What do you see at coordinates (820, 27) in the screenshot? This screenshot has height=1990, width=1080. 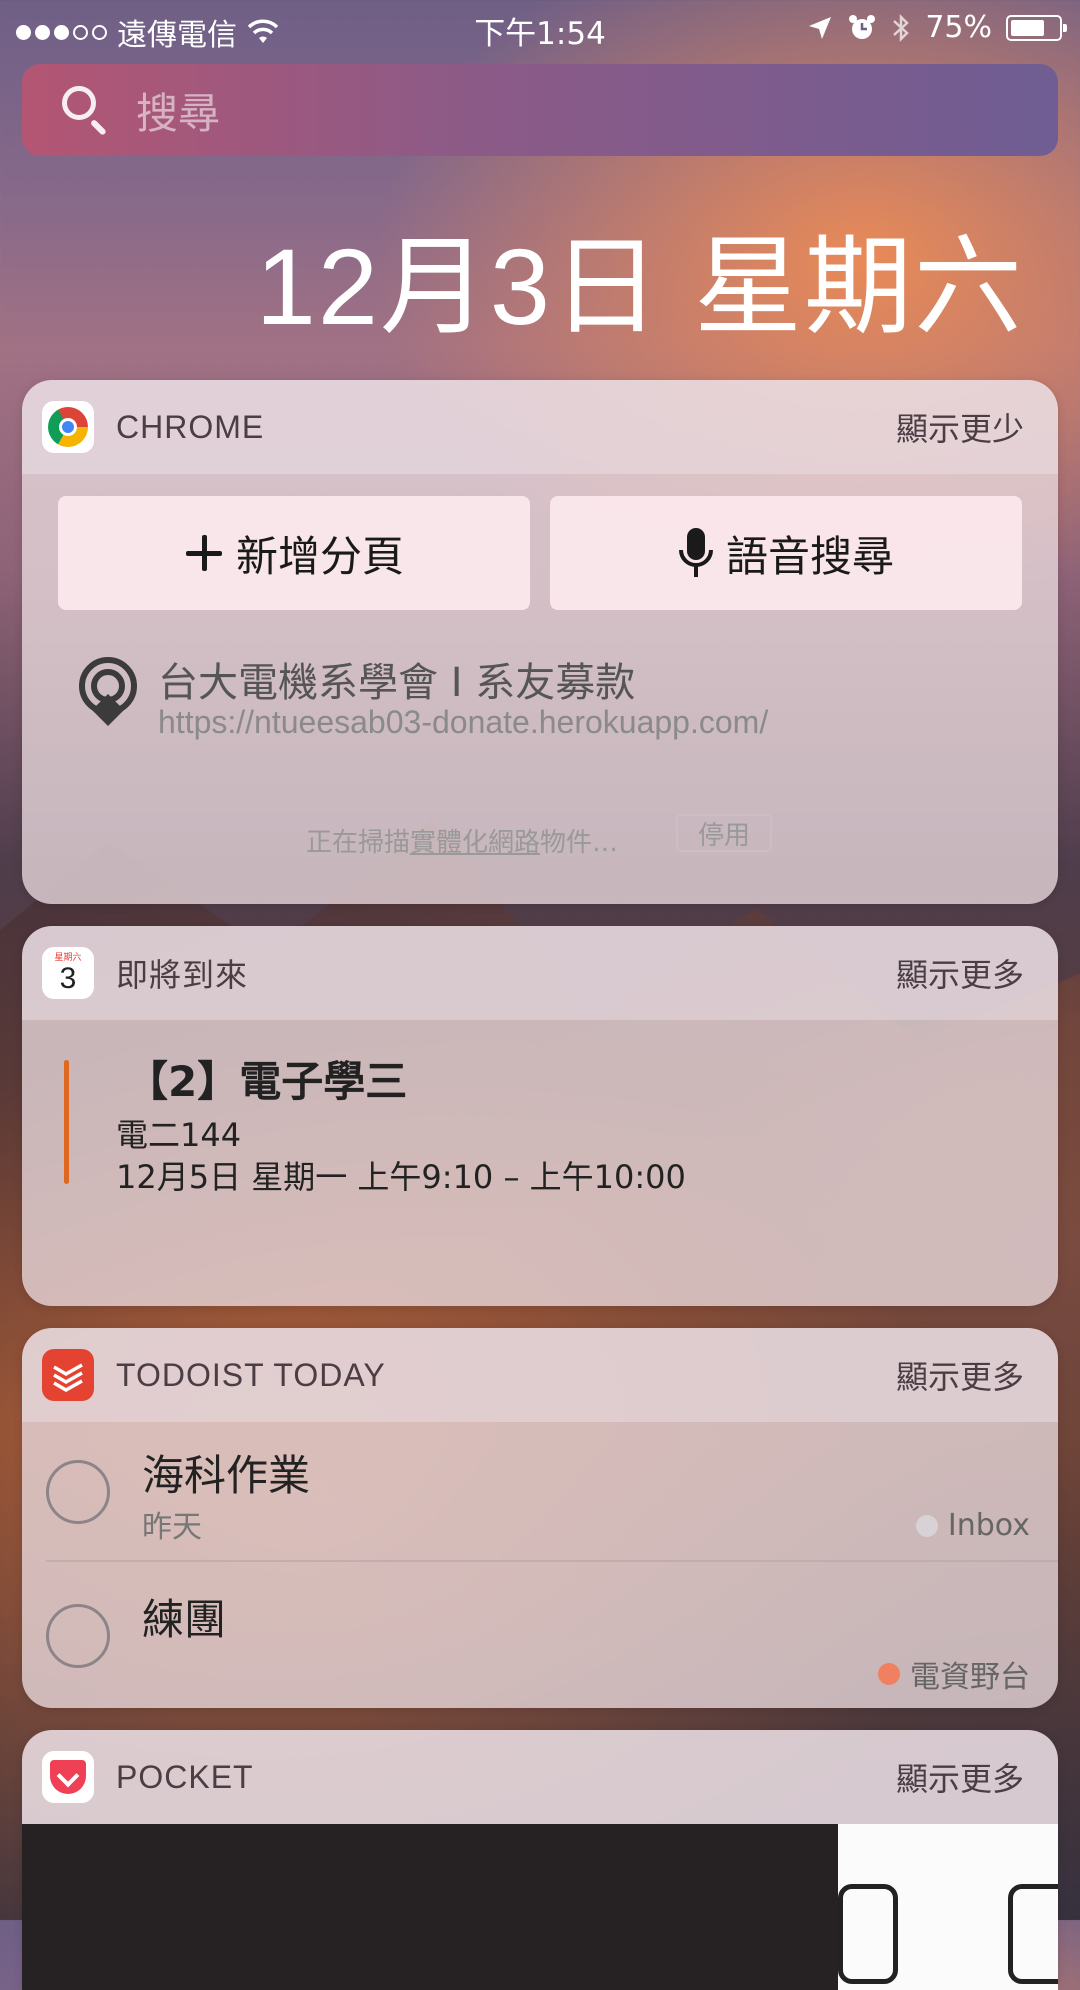 I see `location-arrow-icon` at bounding box center [820, 27].